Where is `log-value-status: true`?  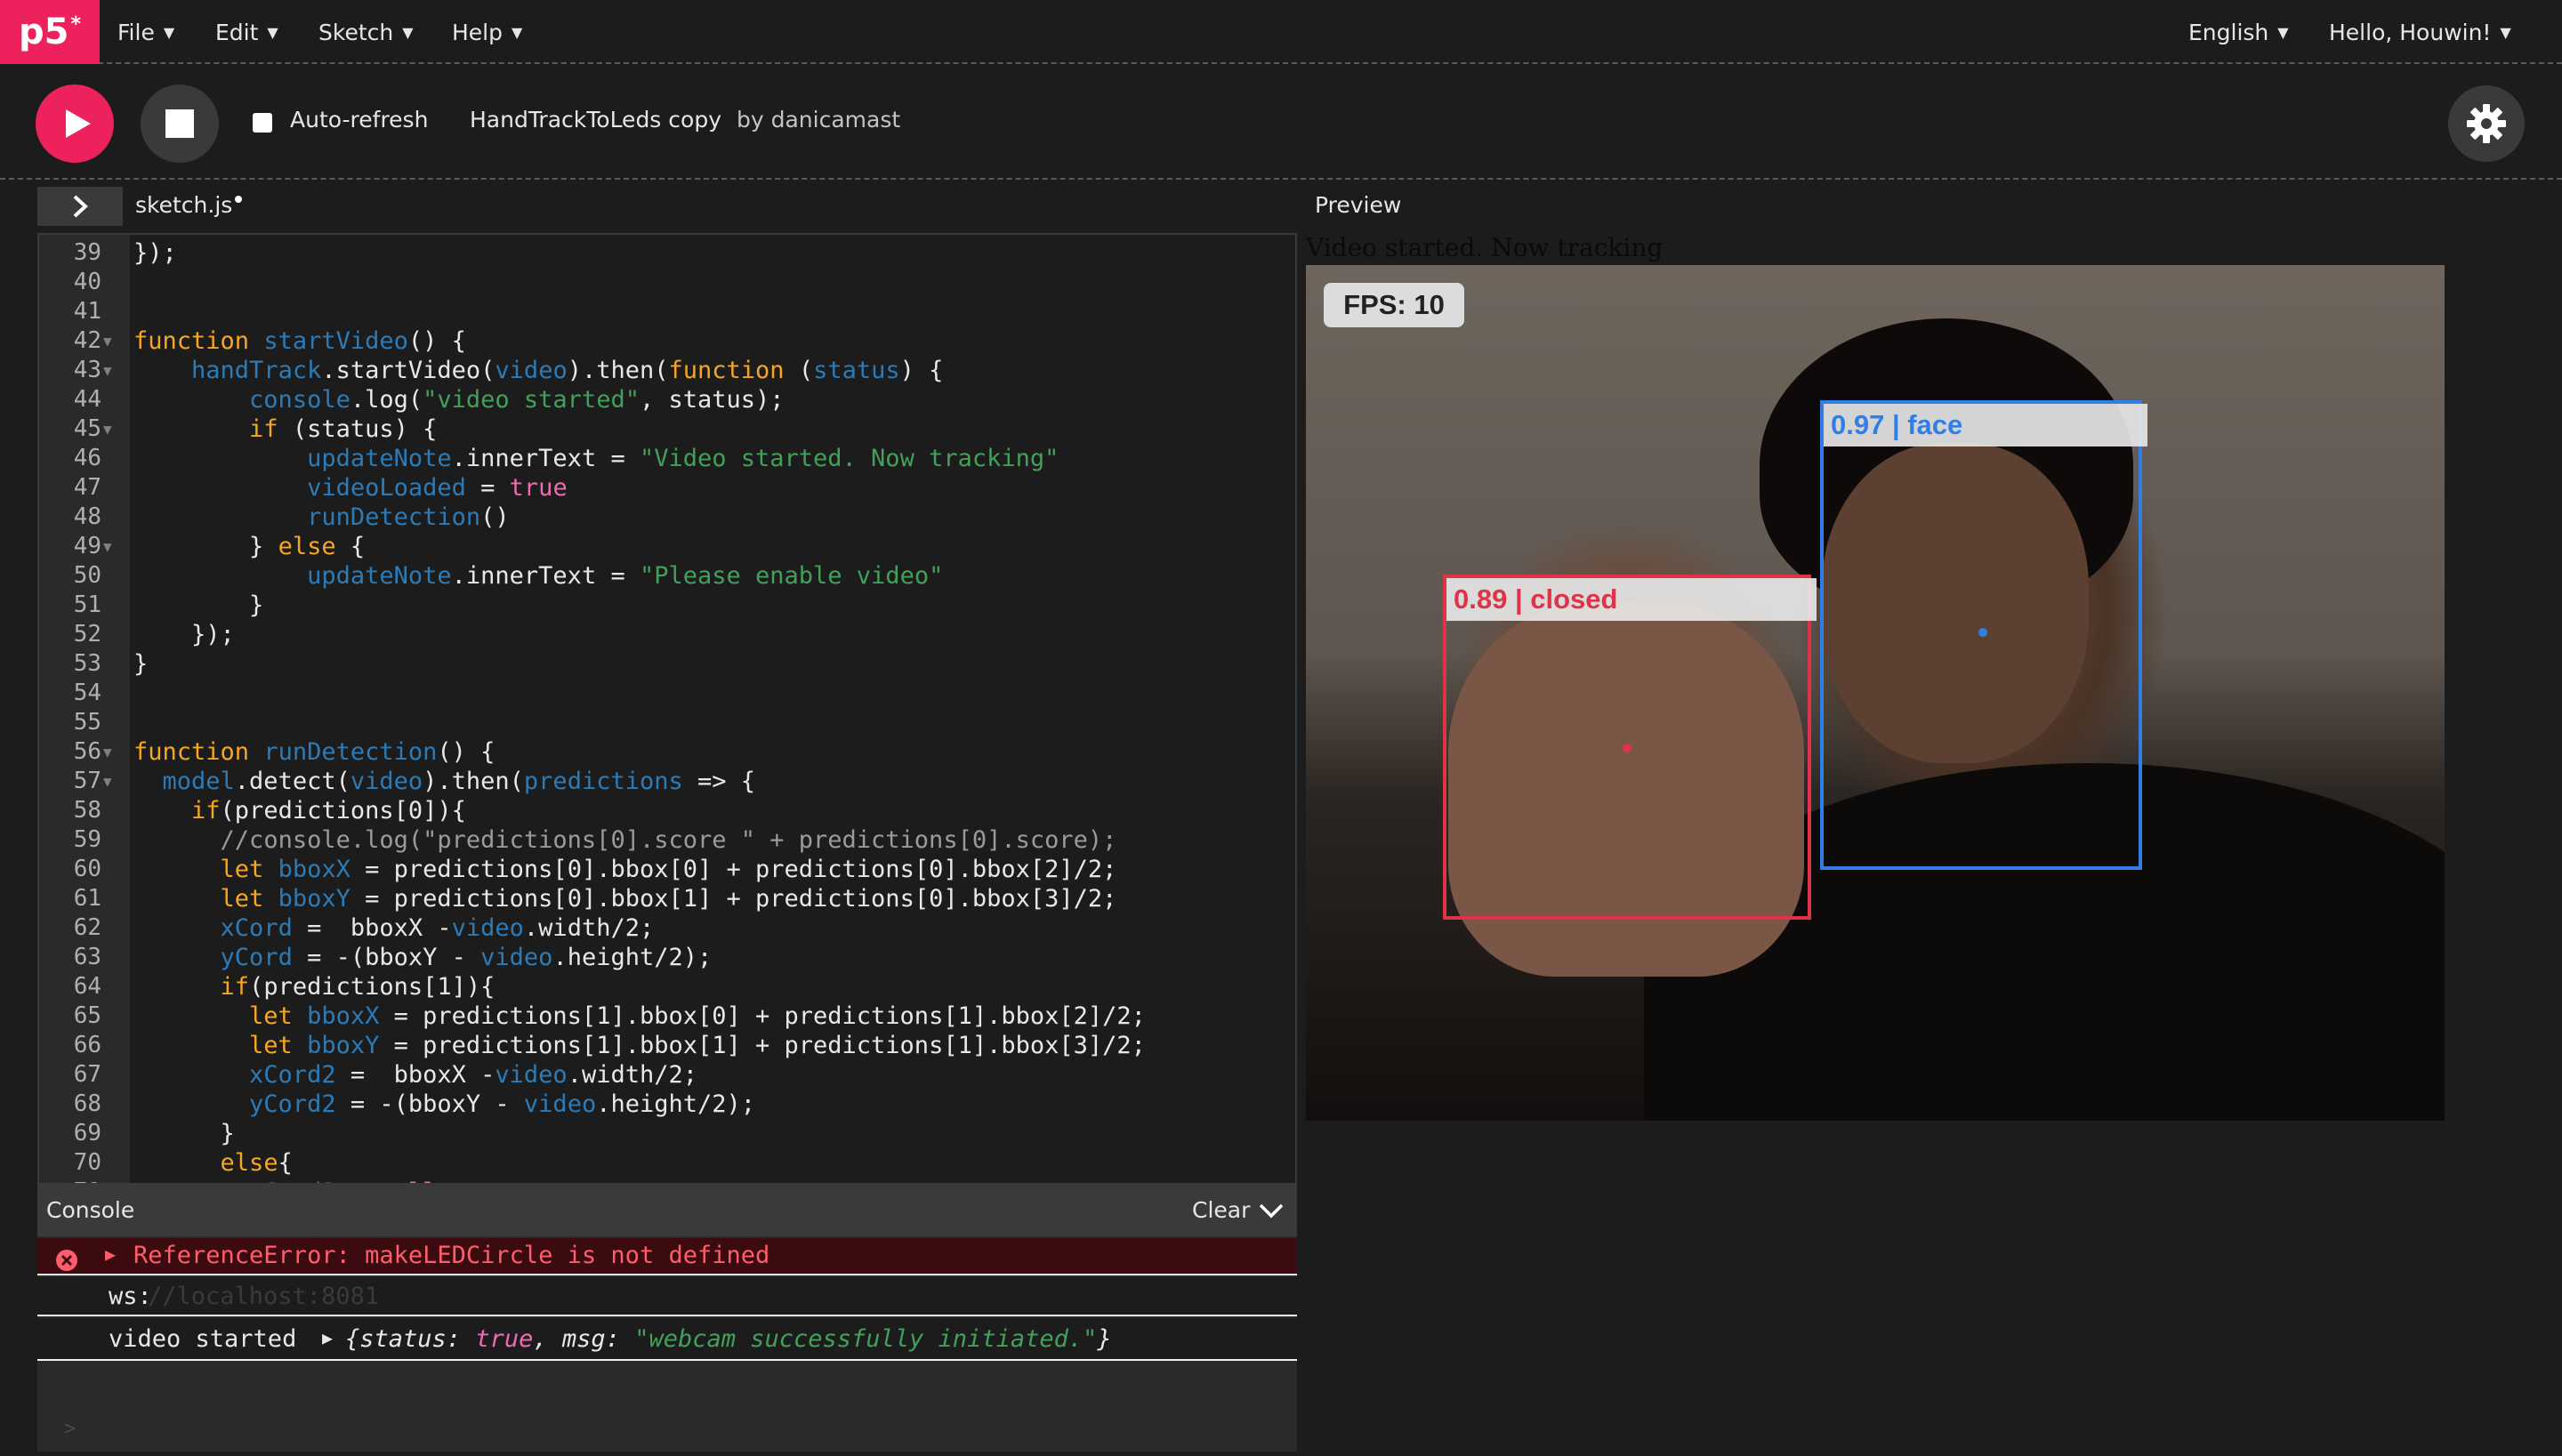
log-value-status: true is located at coordinates (504, 1339).